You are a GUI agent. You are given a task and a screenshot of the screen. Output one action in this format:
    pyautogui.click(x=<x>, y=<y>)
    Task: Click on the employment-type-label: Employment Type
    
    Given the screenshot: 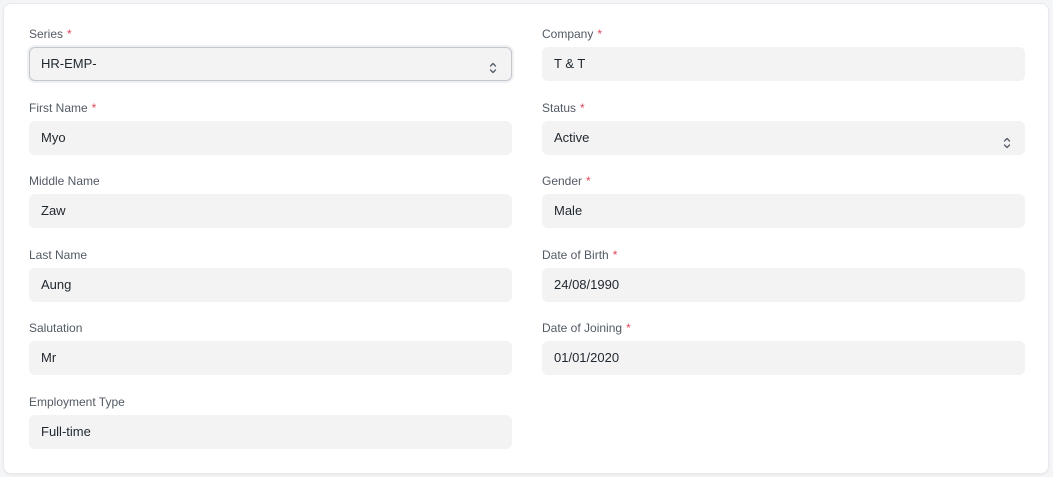 What is the action you would take?
    pyautogui.click(x=270, y=404)
    